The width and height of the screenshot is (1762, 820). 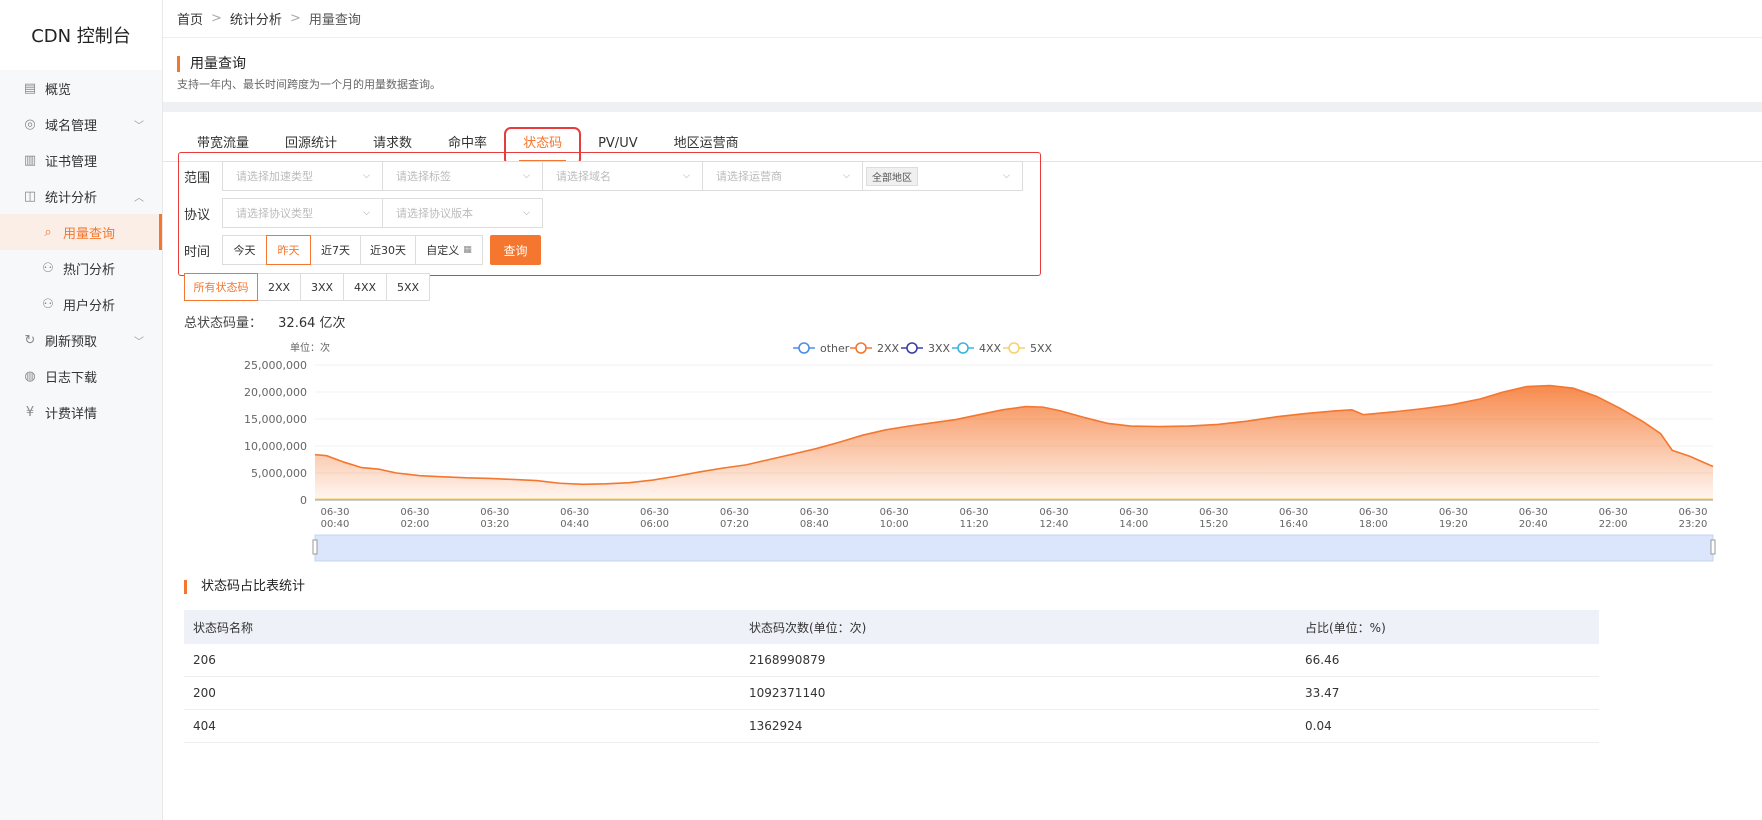 What do you see at coordinates (89, 234) in the screenshot?
I see `sidebar-item-label: 用量查询` at bounding box center [89, 234].